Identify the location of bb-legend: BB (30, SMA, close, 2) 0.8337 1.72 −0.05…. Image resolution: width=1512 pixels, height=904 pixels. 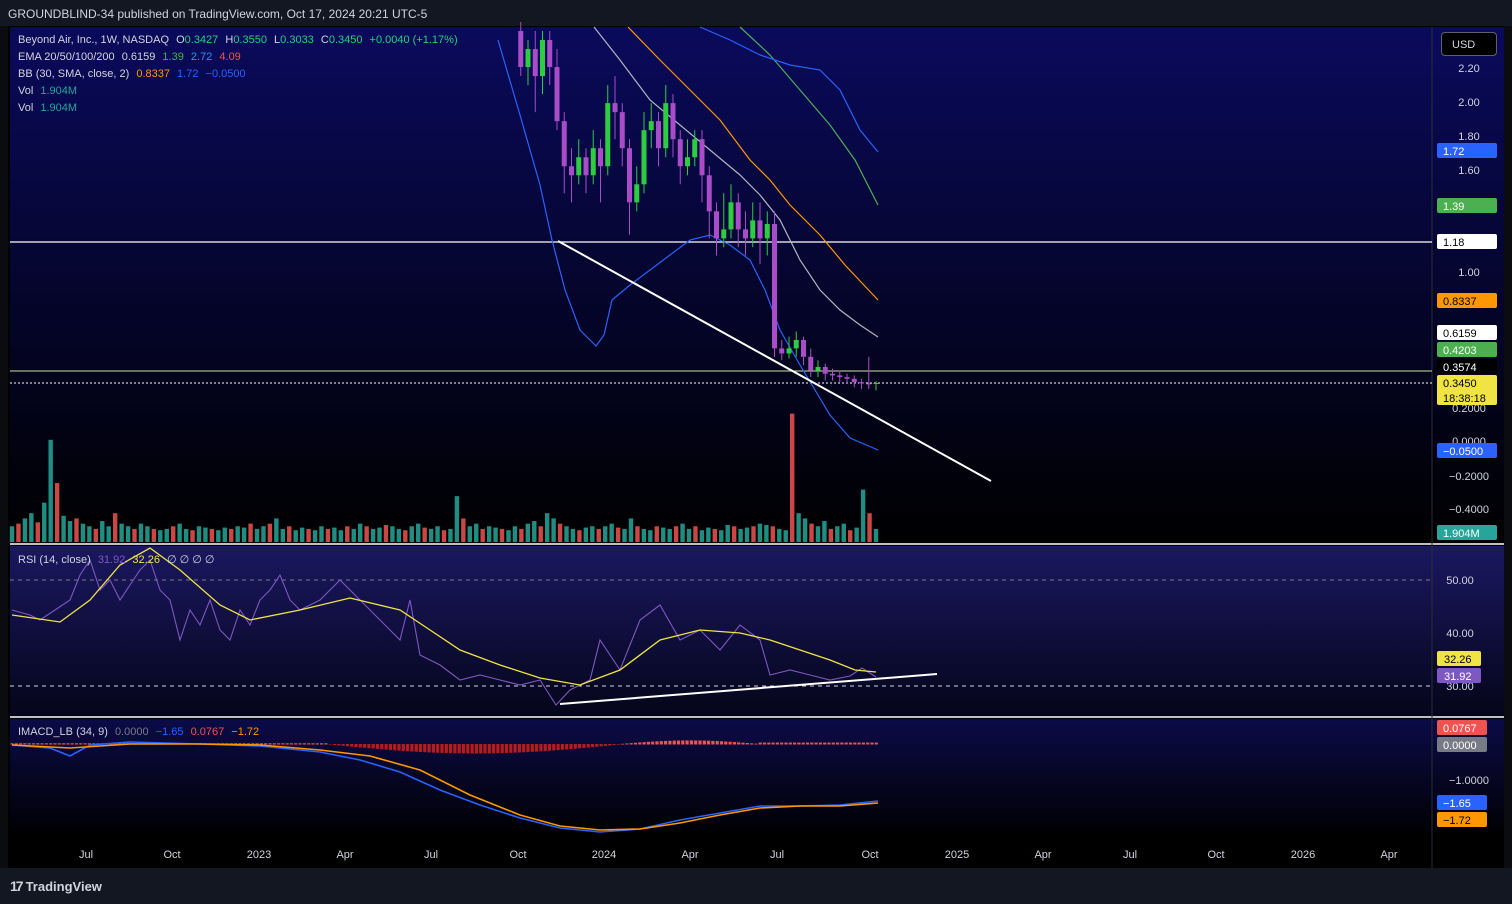
(134, 74).